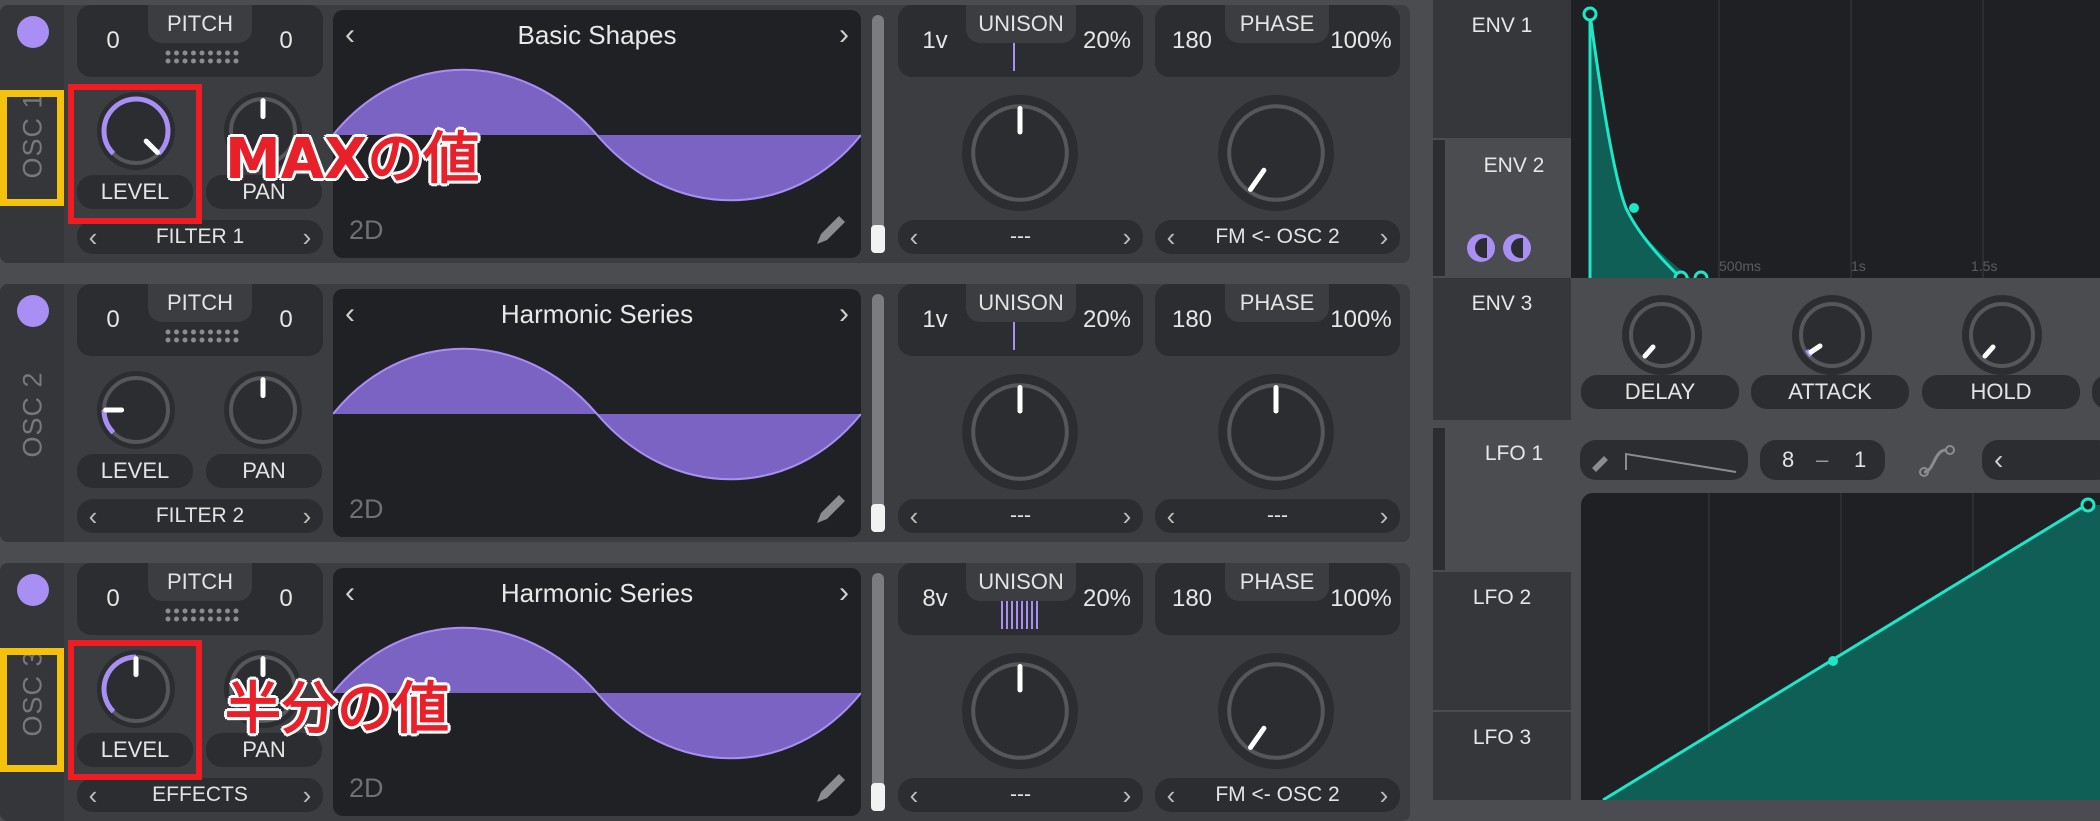  I want to click on wavetable-display: ‹ Harmonic Series › 2D, so click(597, 413).